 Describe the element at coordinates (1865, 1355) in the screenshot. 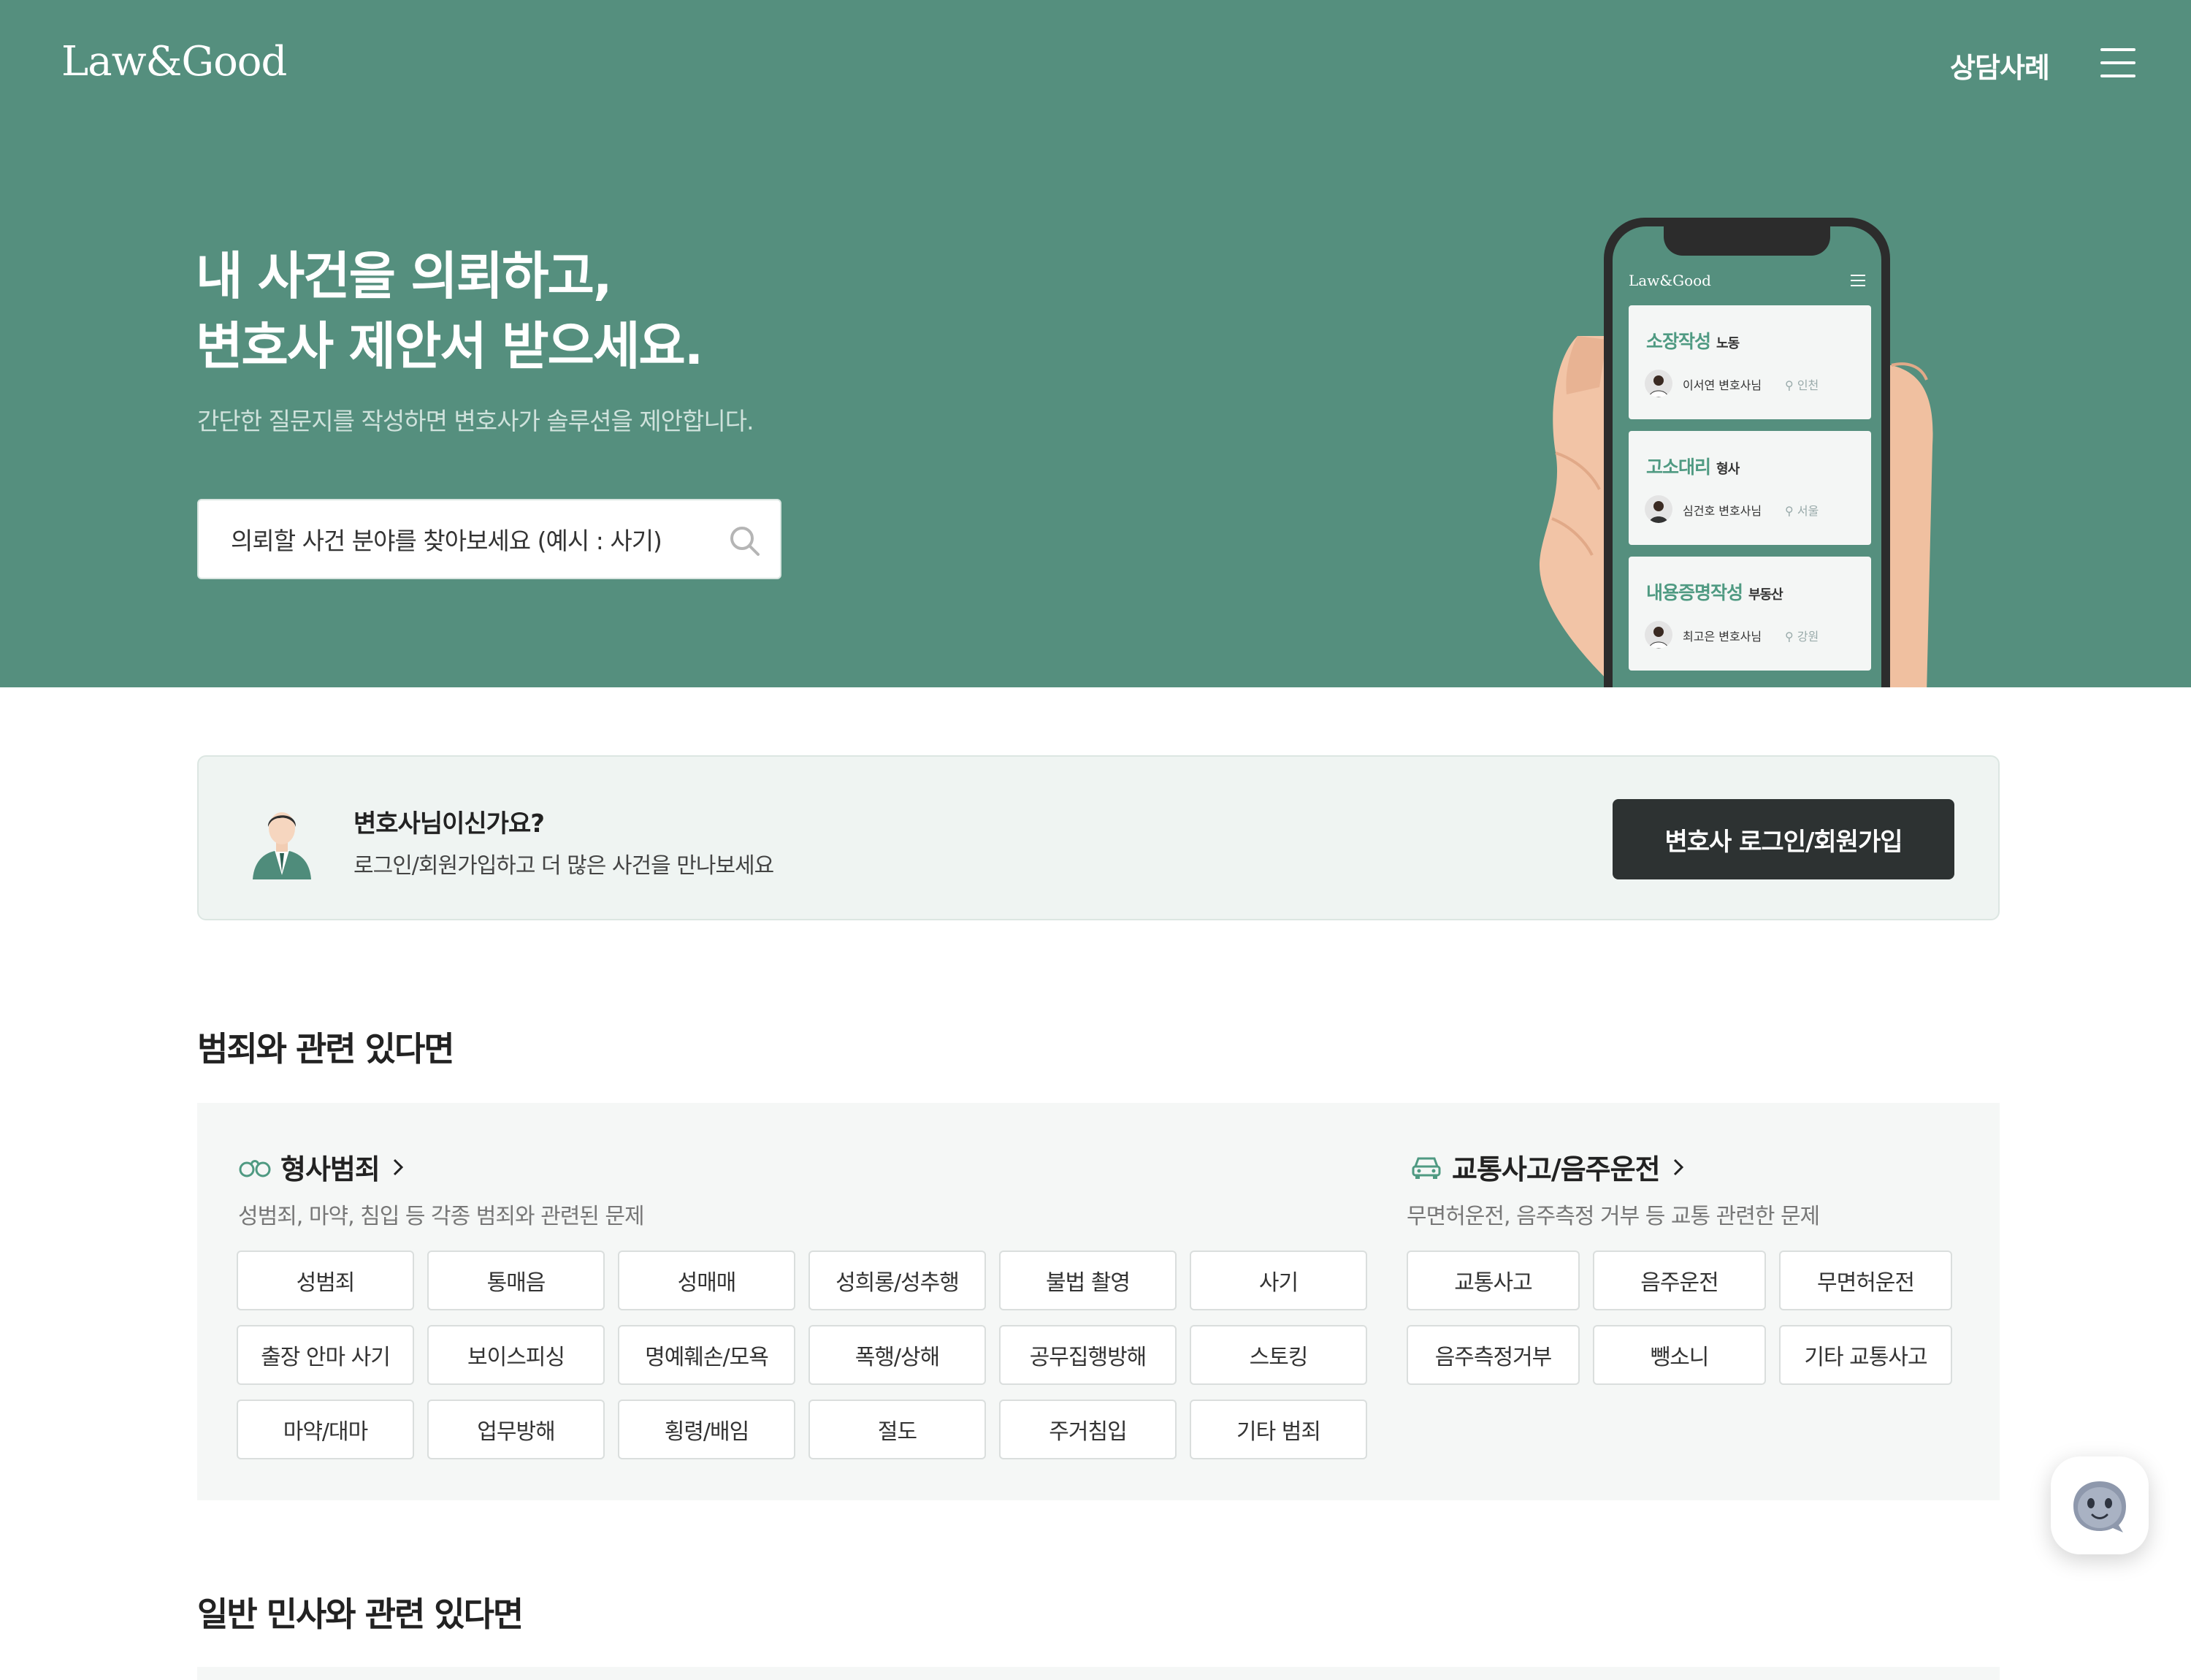

I see `tag-button: 기타 교통사고` at that location.